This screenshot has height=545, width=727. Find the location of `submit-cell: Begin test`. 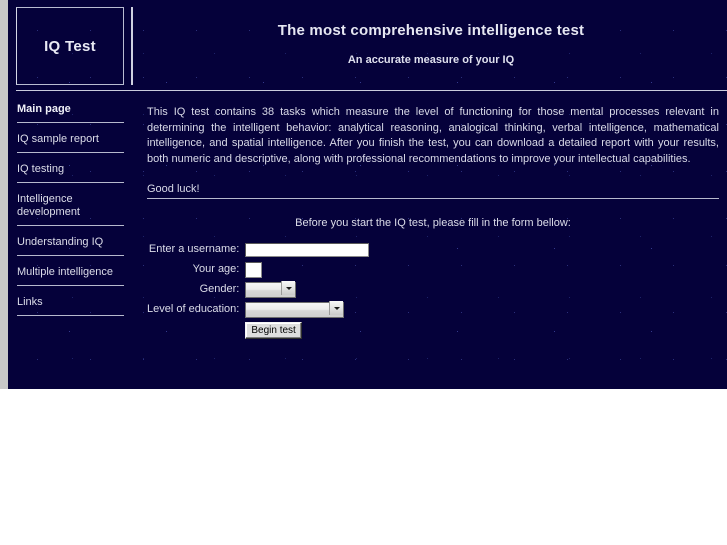

submit-cell: Begin test is located at coordinates (307, 329).